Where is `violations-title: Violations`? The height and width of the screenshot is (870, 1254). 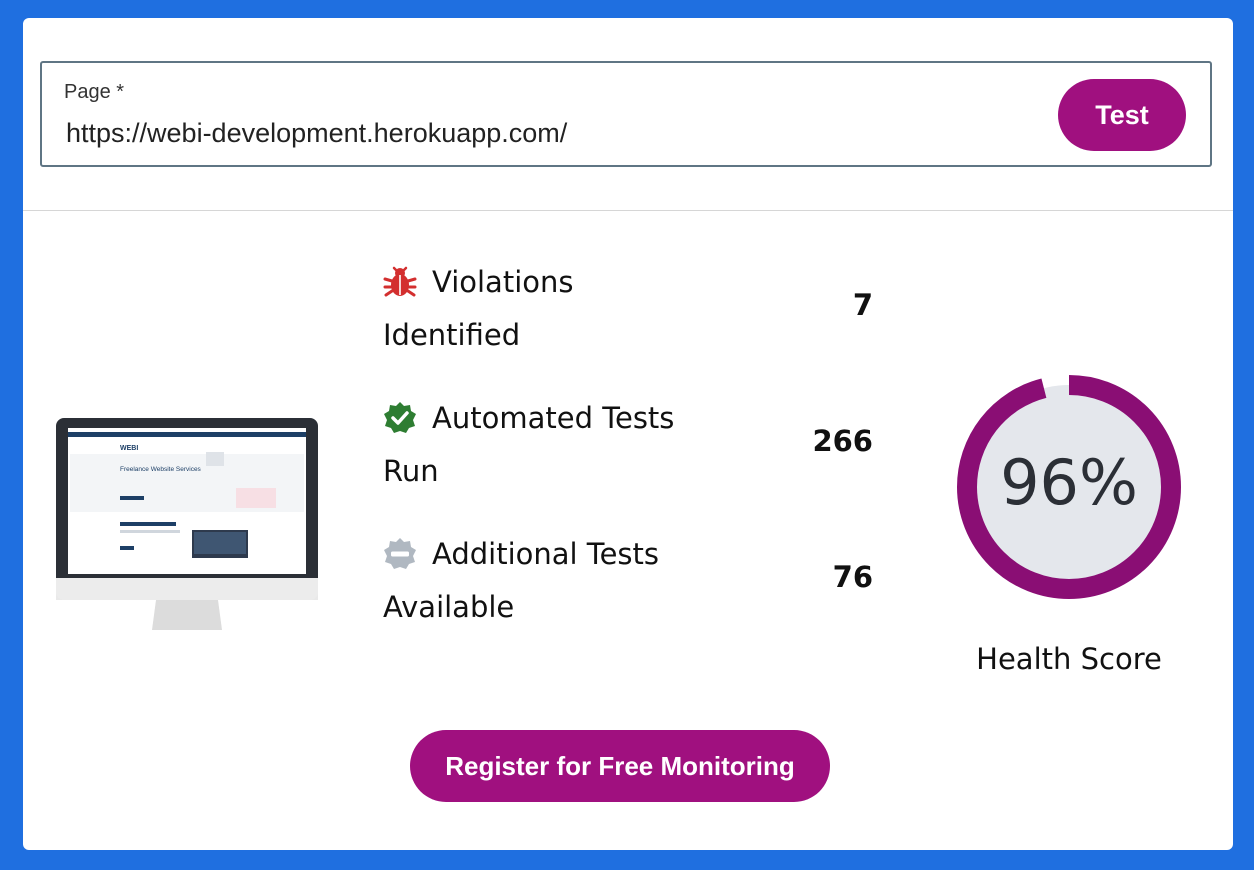 violations-title: Violations is located at coordinates (503, 282).